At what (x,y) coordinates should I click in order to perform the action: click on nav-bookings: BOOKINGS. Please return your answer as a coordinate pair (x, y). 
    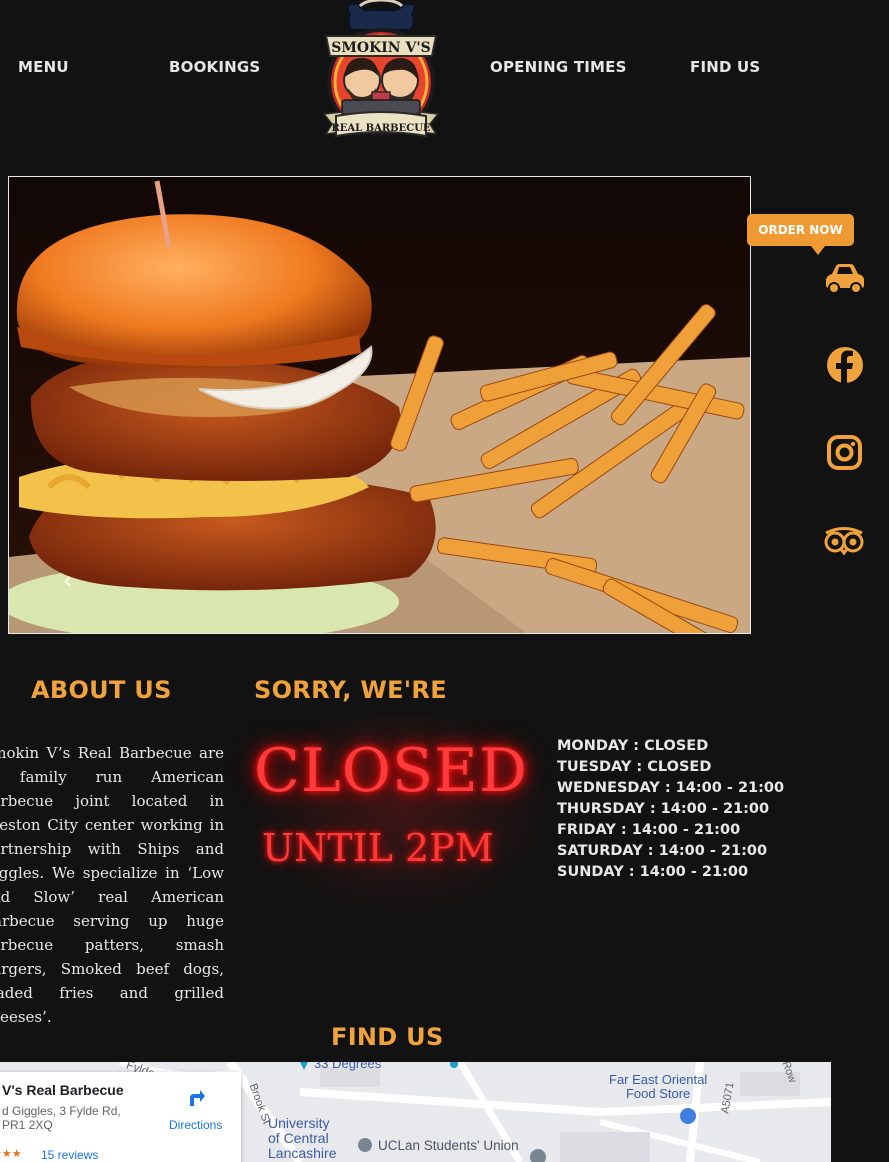
    Looking at the image, I should click on (214, 67).